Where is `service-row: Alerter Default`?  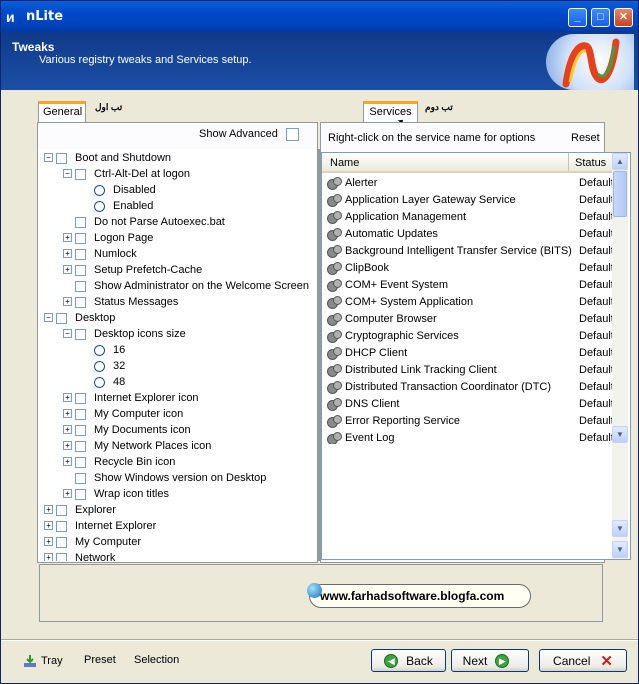
service-row: Alerter Default is located at coordinates (472, 182).